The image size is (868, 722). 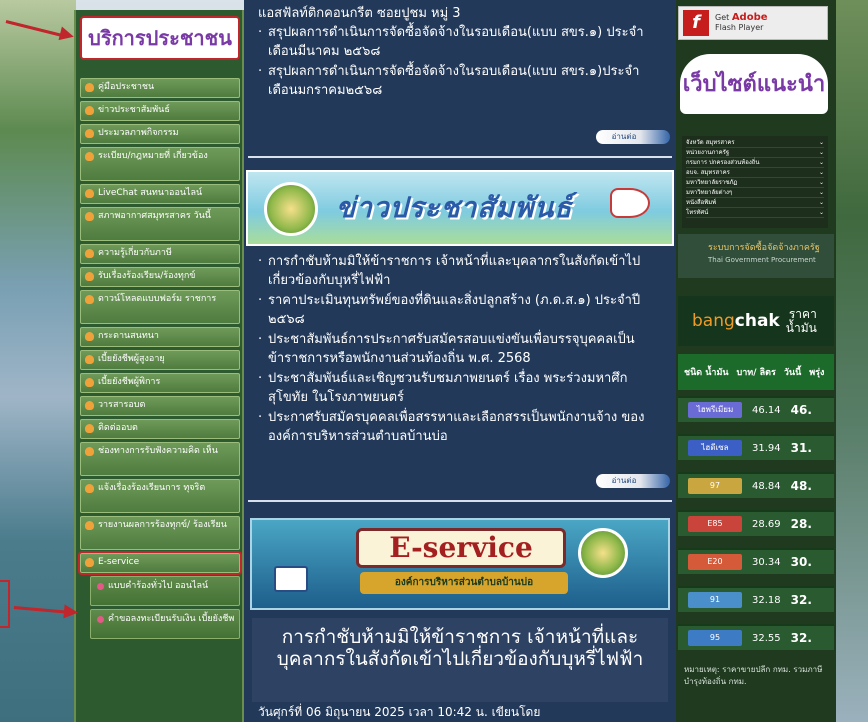 What do you see at coordinates (766, 638) in the screenshot?
I see `oil-price-today: 32.55` at bounding box center [766, 638].